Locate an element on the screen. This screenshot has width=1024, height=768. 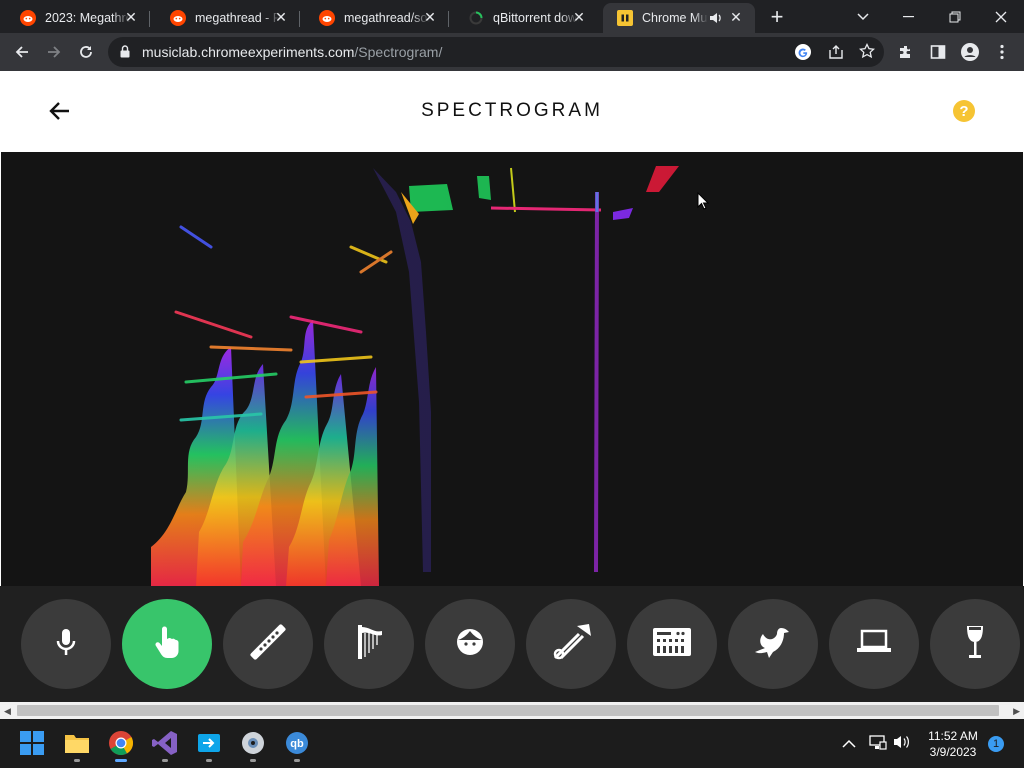
volume-icon is located at coordinates (902, 744).